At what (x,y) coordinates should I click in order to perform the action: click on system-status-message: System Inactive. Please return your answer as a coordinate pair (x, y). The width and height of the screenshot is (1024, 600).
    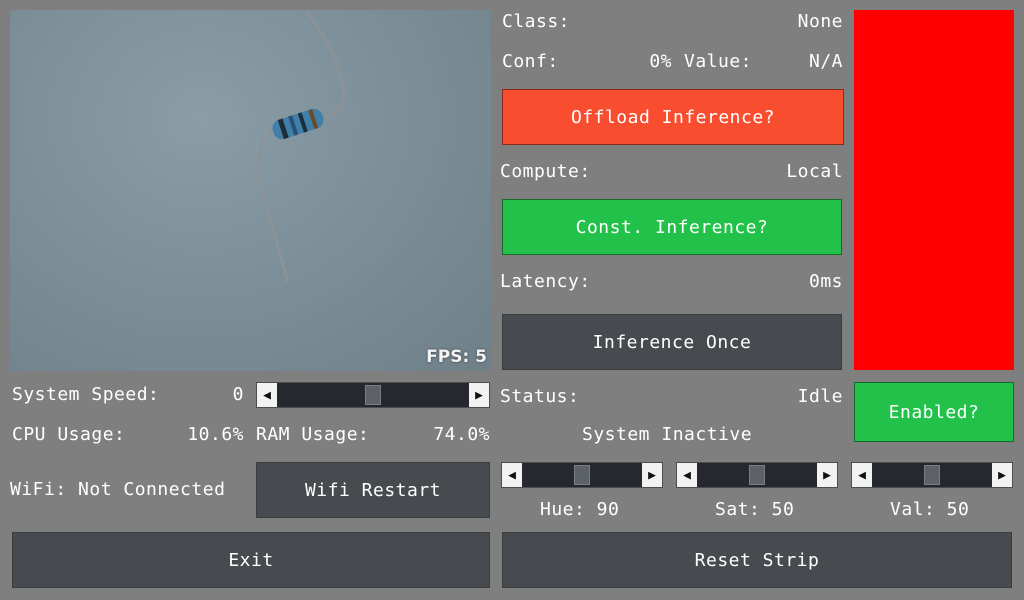
    Looking at the image, I should click on (667, 434).